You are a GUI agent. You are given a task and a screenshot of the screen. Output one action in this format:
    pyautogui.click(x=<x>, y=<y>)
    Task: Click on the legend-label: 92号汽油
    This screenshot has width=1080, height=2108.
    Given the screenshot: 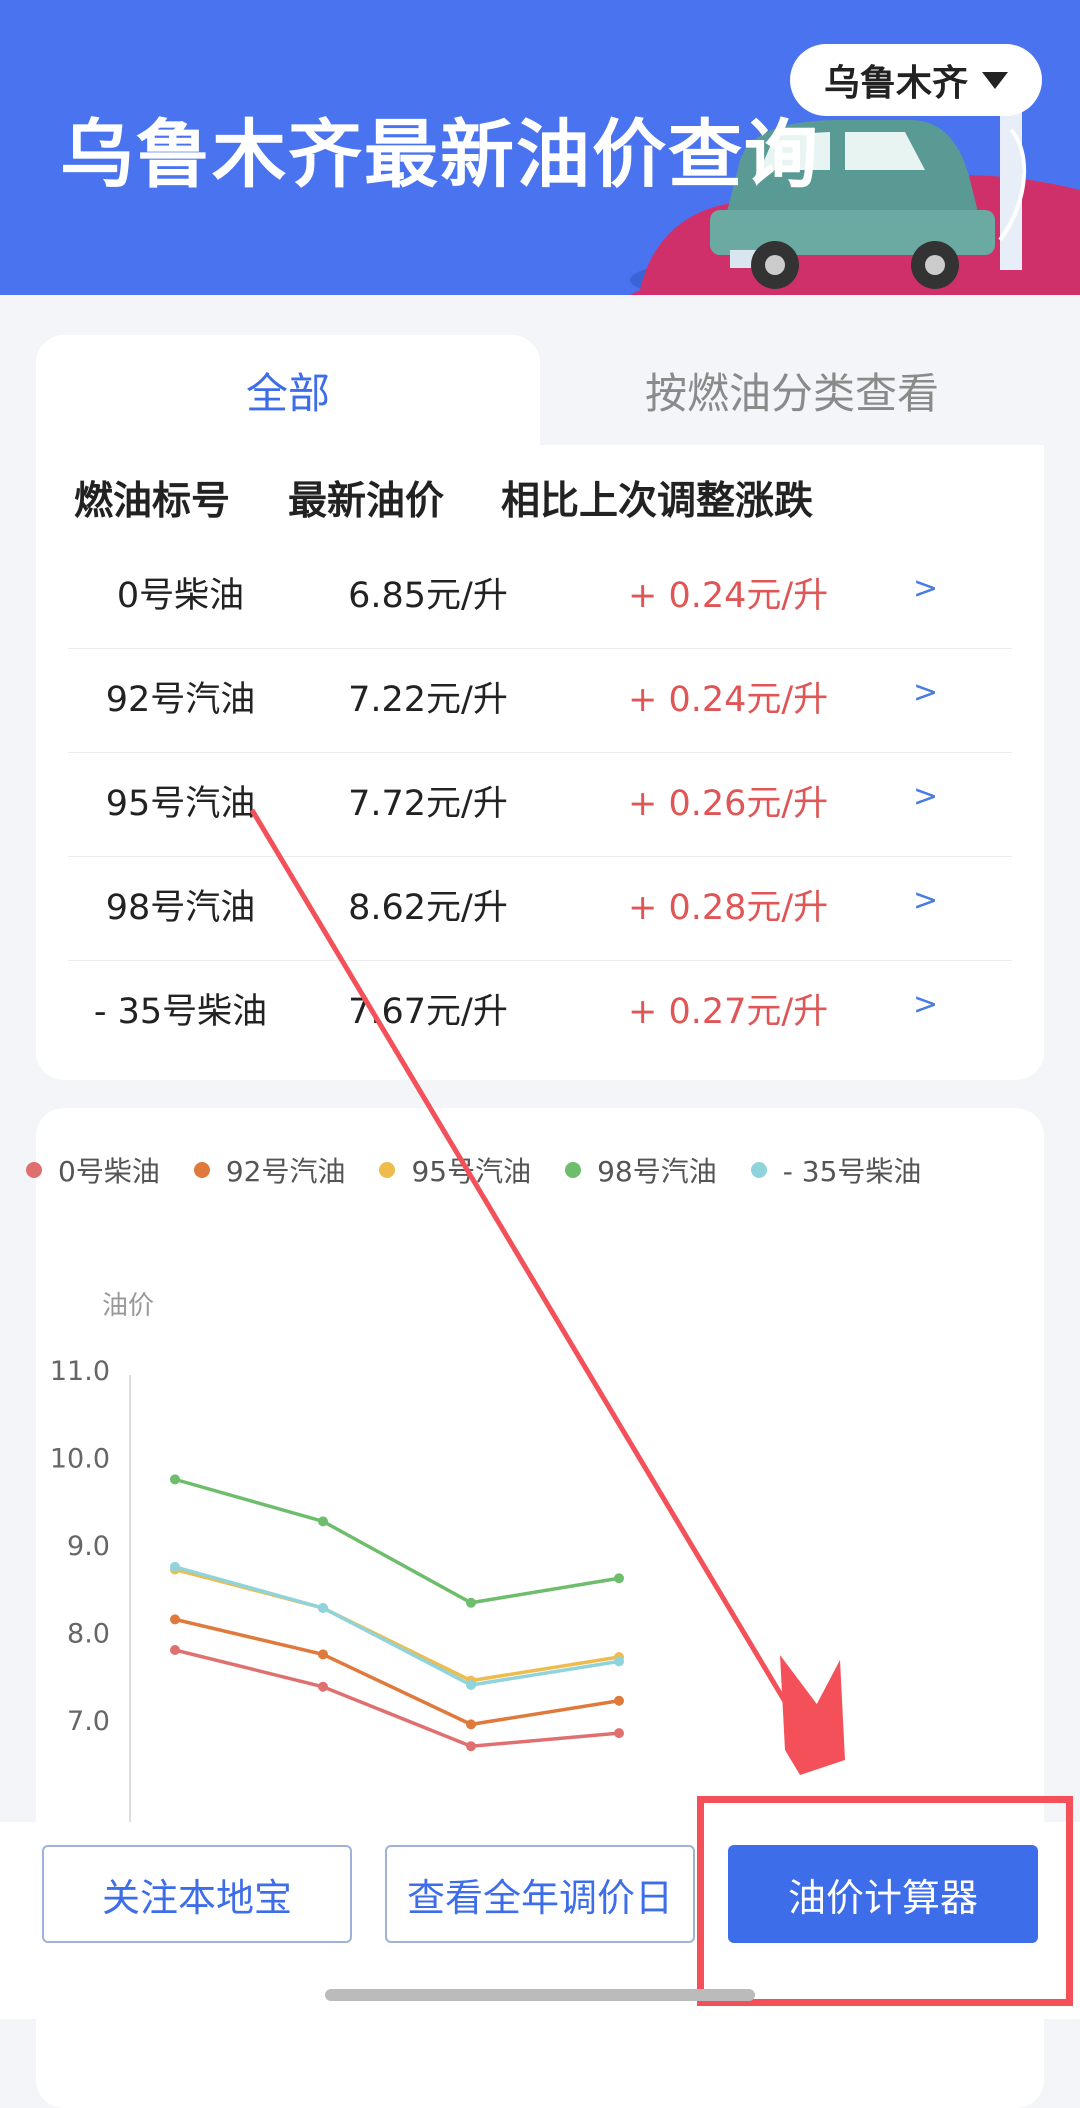 What is the action you would take?
    pyautogui.click(x=285, y=1171)
    